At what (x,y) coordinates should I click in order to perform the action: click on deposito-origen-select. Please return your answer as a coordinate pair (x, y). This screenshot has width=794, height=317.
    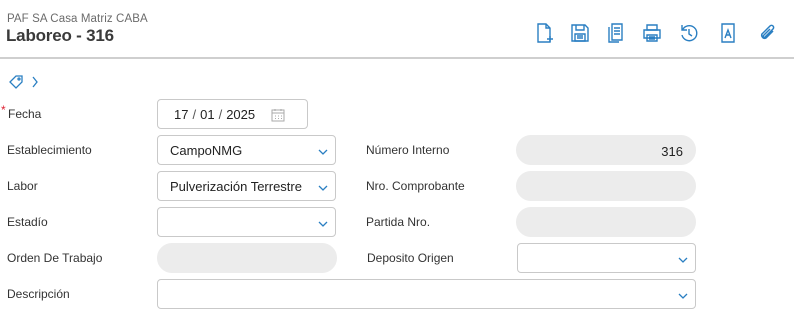
    Looking at the image, I should click on (606, 258).